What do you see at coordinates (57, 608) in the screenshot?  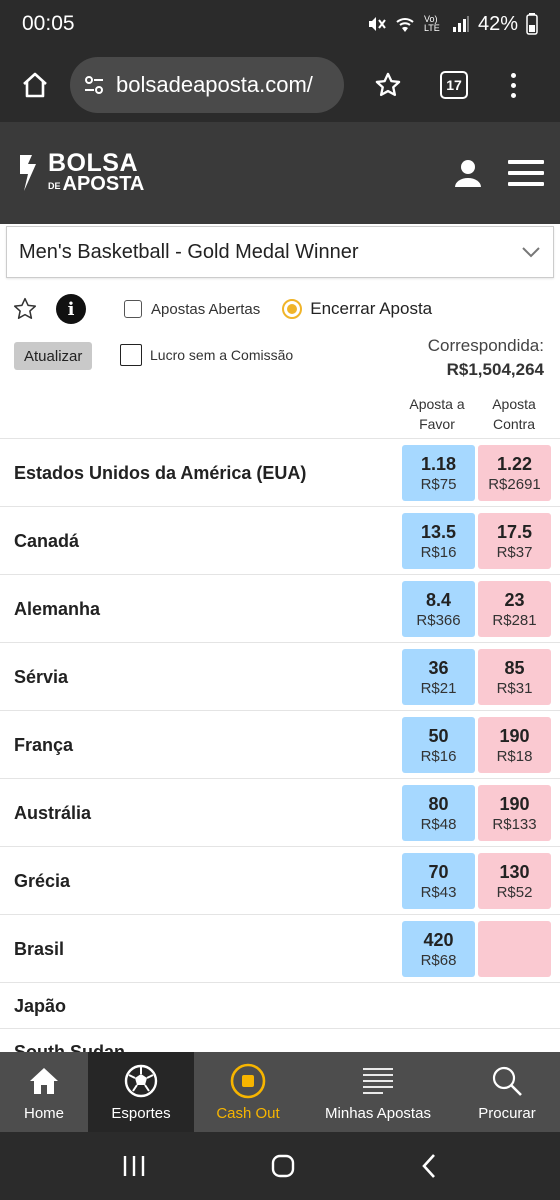 I see `runner-name: Alemanha` at bounding box center [57, 608].